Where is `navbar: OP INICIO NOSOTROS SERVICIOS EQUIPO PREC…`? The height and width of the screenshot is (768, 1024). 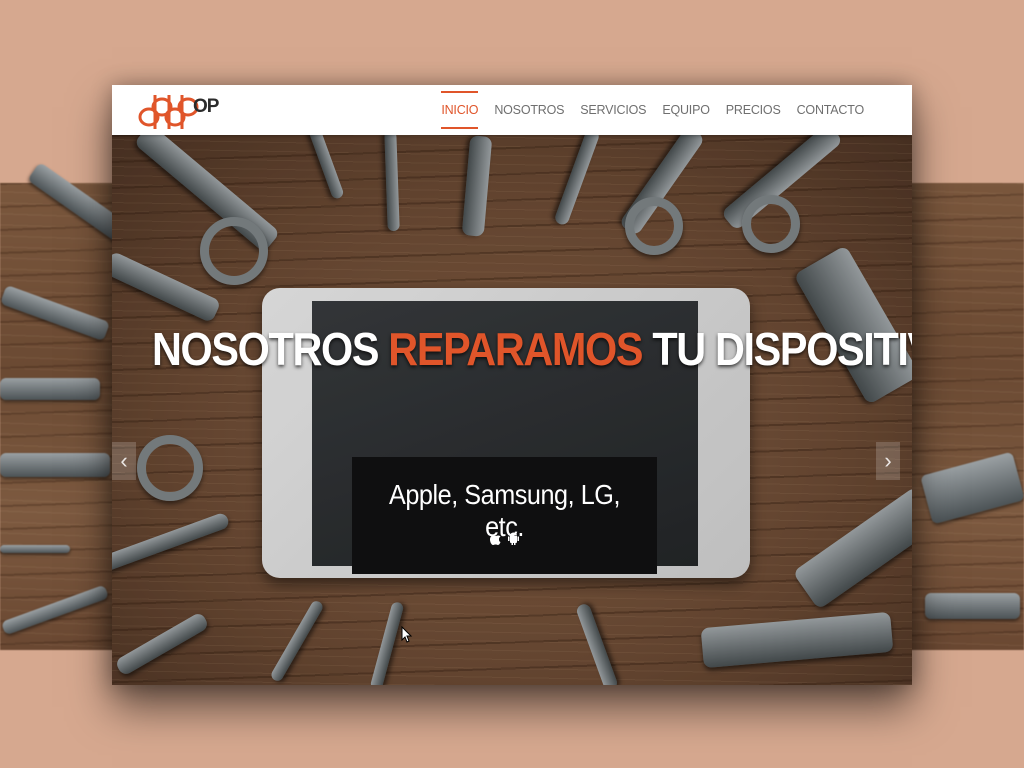 navbar: OP INICIO NOSOTROS SERVICIOS EQUIPO PREC… is located at coordinates (512, 110).